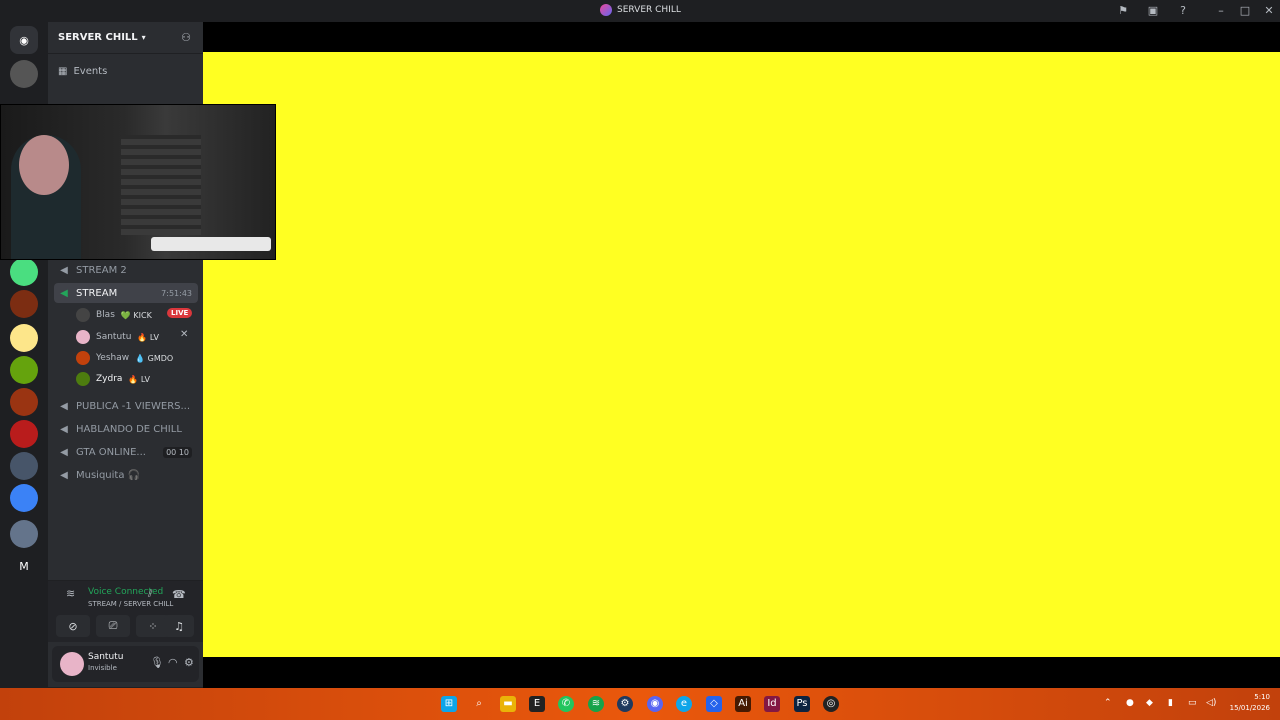  What do you see at coordinates (508, 704) in the screenshot?
I see `file-explorer-icon: ▬` at bounding box center [508, 704].